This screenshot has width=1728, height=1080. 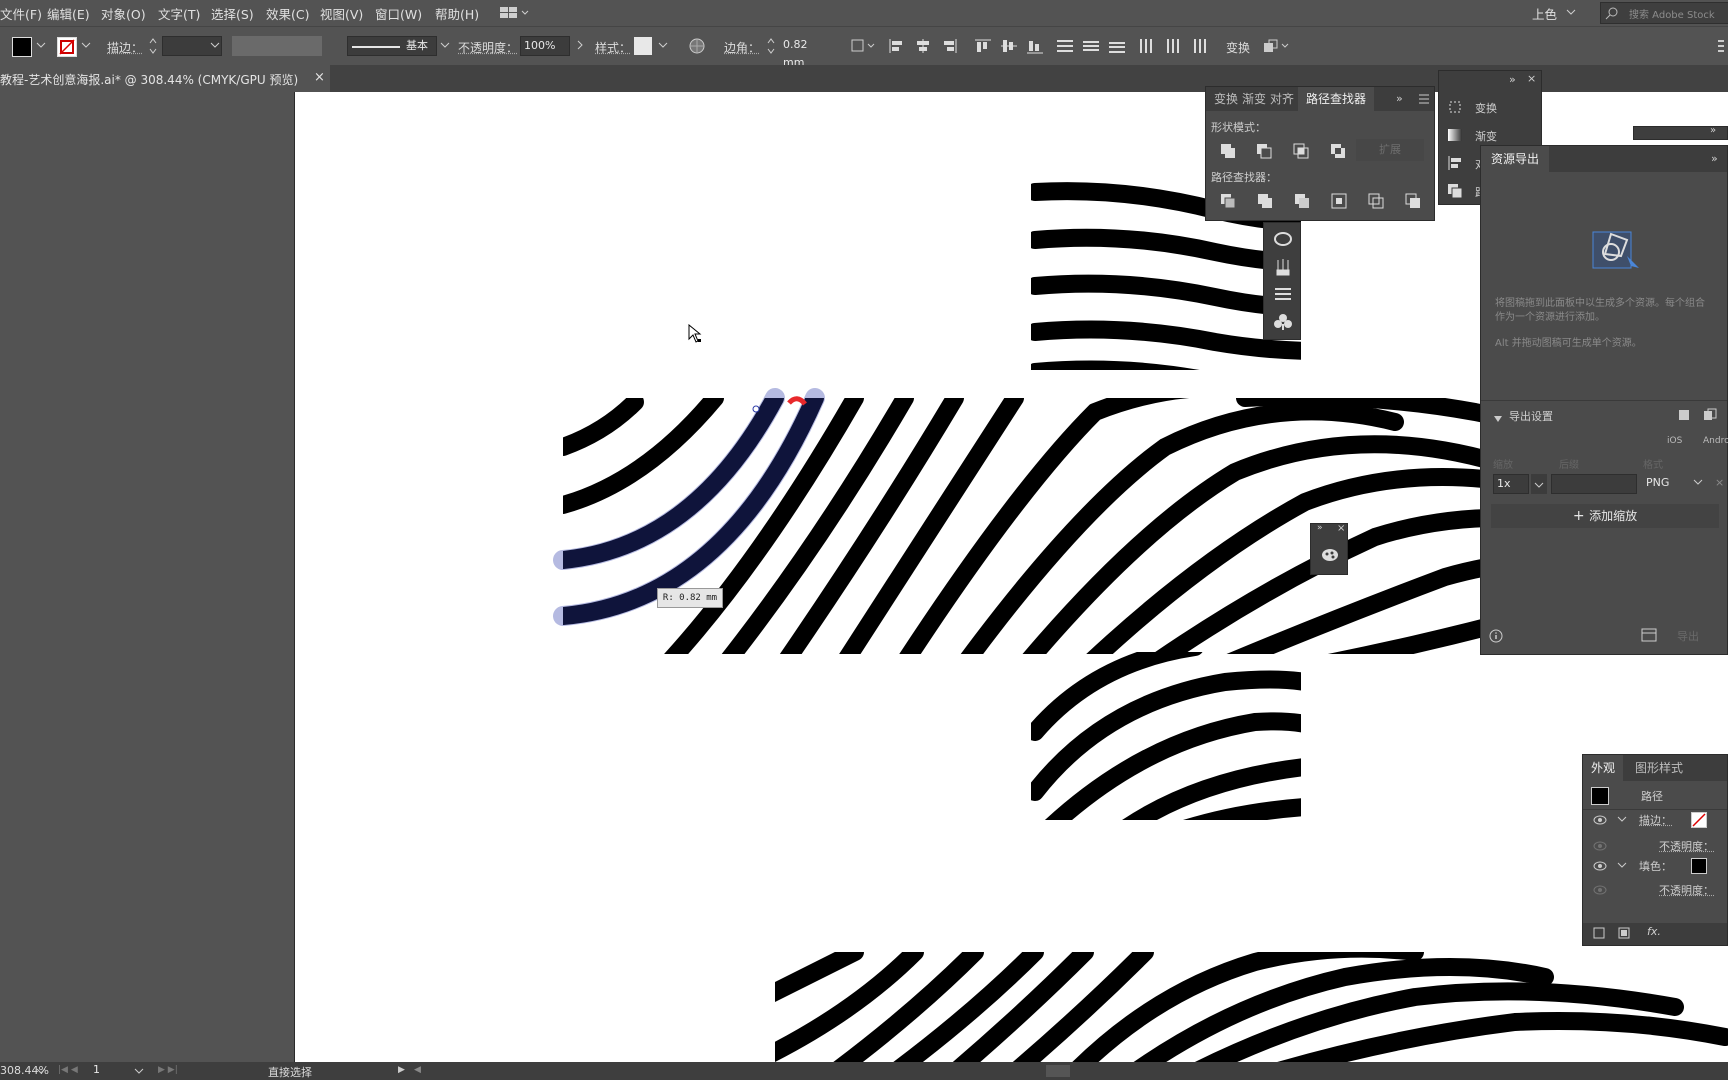 I want to click on scroll-left-icon: ◀, so click(x=417, y=1070).